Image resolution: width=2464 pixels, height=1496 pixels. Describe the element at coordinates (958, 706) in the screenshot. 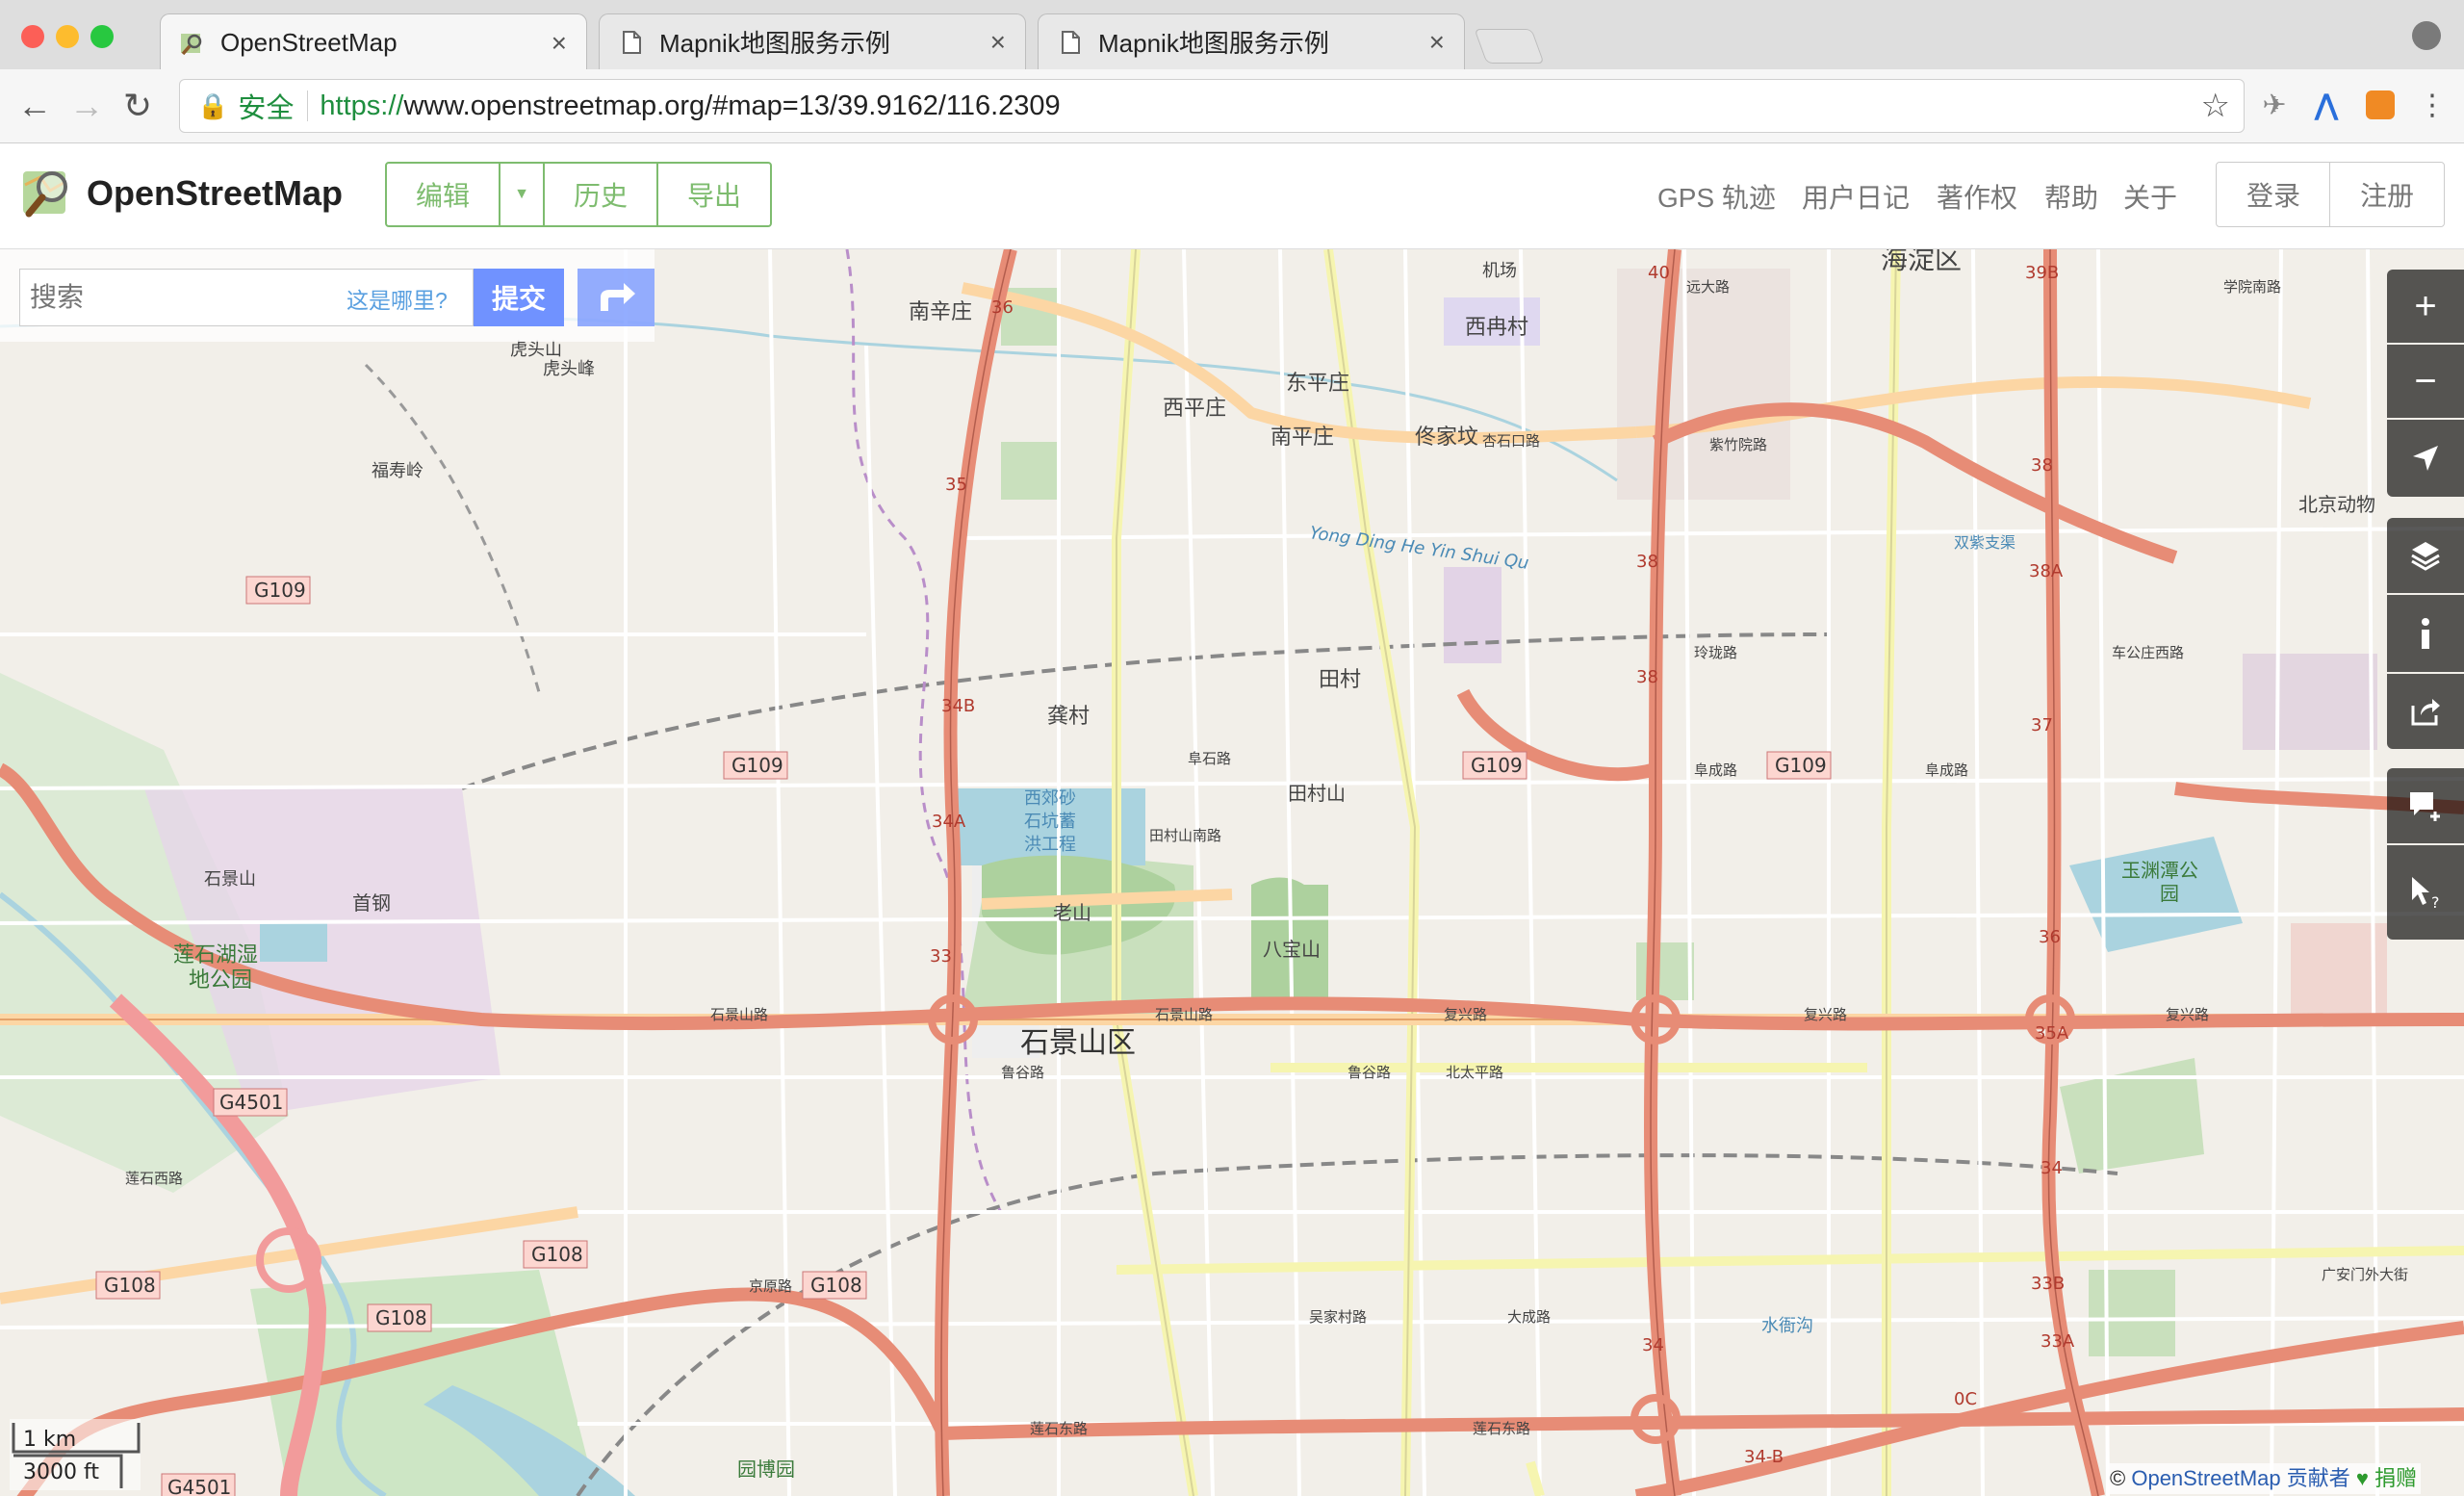

I see `svg-text: 34B` at that location.